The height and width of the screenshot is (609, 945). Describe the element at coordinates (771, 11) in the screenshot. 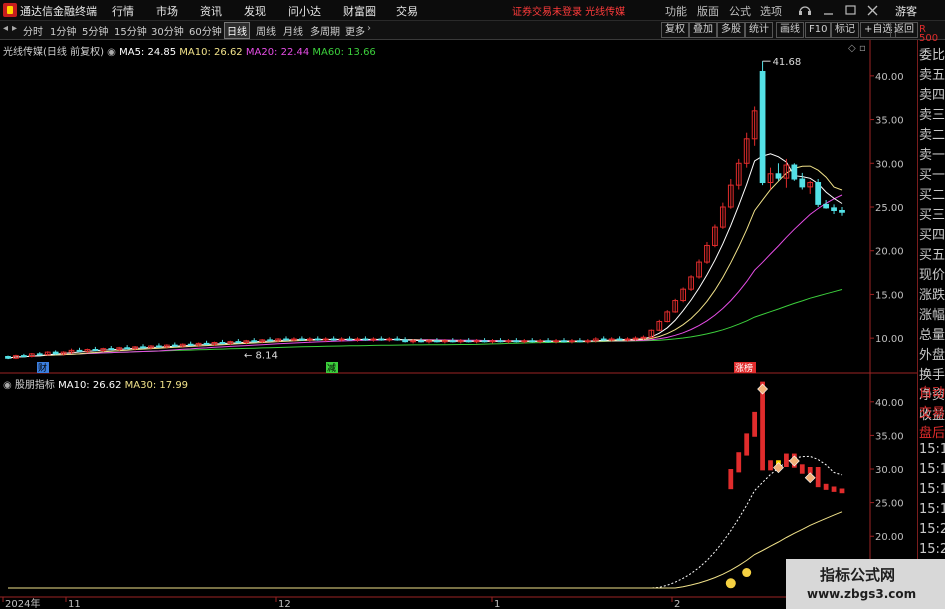

I see `menu-right-xuanxiang: 选项` at that location.